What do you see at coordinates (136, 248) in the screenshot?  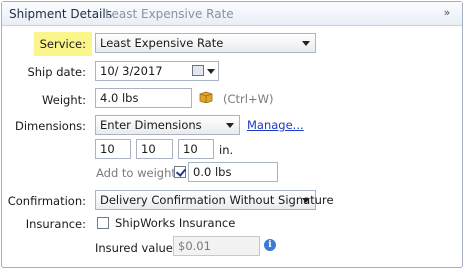 I see `insured-value-label: Insured value:` at bounding box center [136, 248].